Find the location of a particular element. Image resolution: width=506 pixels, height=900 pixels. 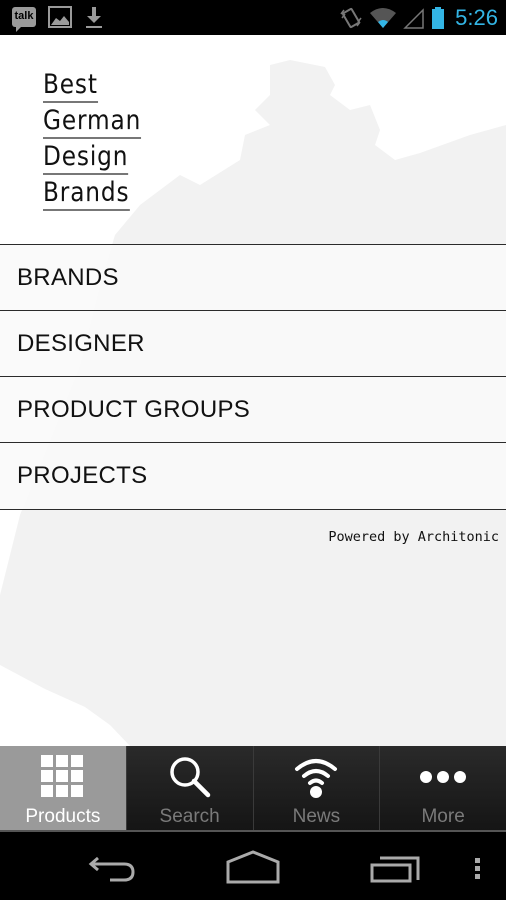

home-icon is located at coordinates (253, 866).